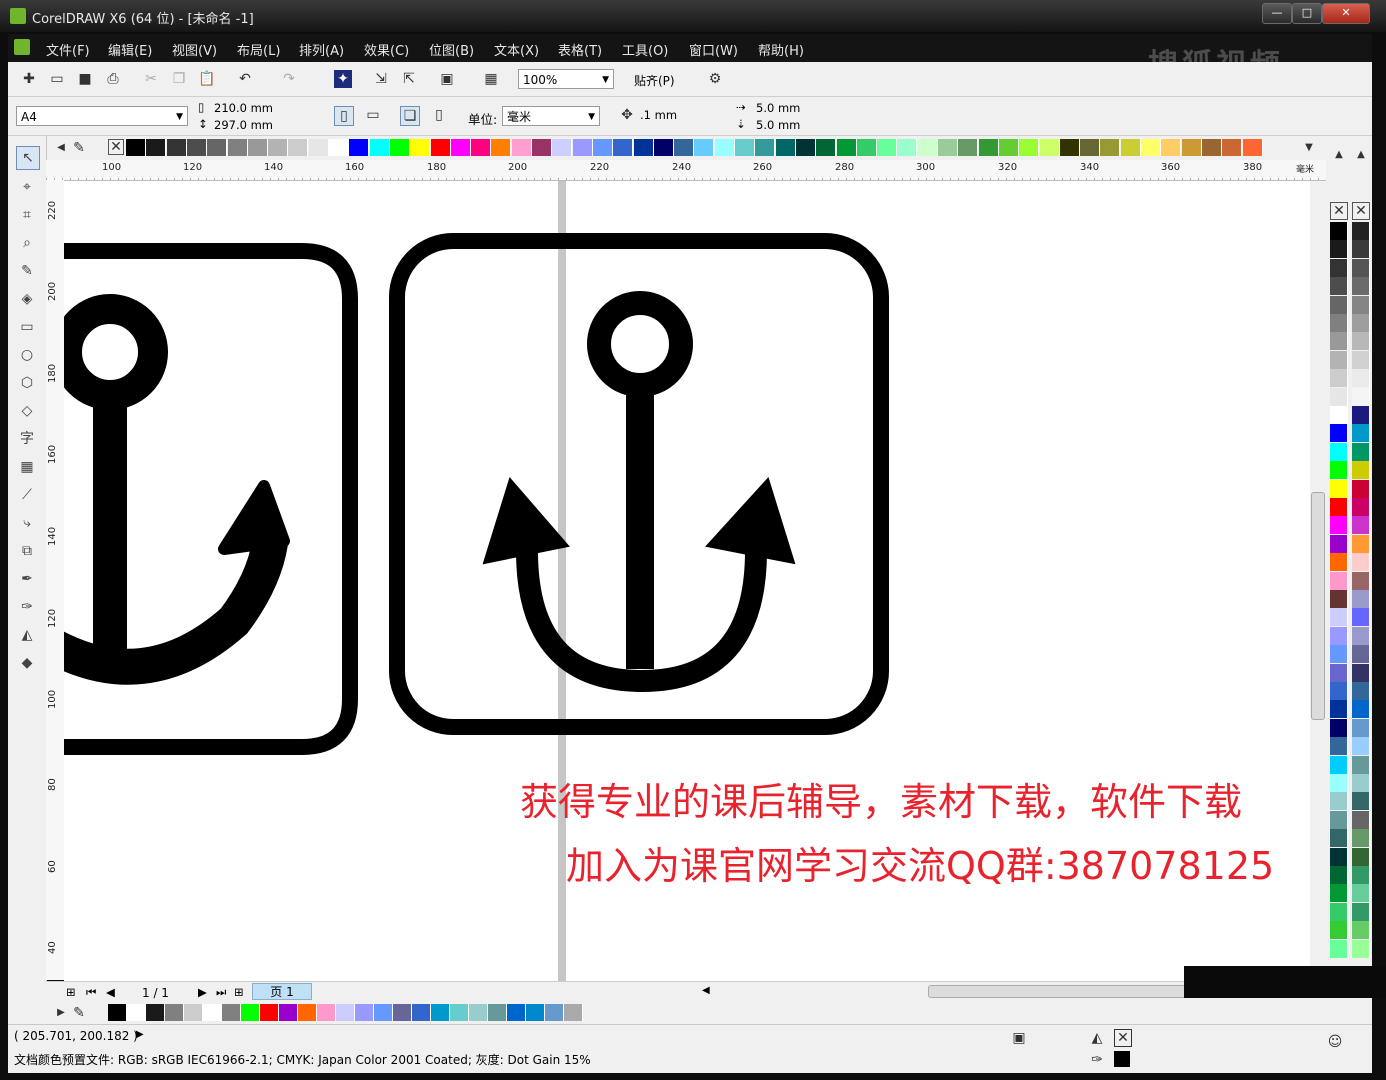 This screenshot has width=1386, height=1080. What do you see at coordinates (57, 79) in the screenshot?
I see `open-icon: ▭` at bounding box center [57, 79].